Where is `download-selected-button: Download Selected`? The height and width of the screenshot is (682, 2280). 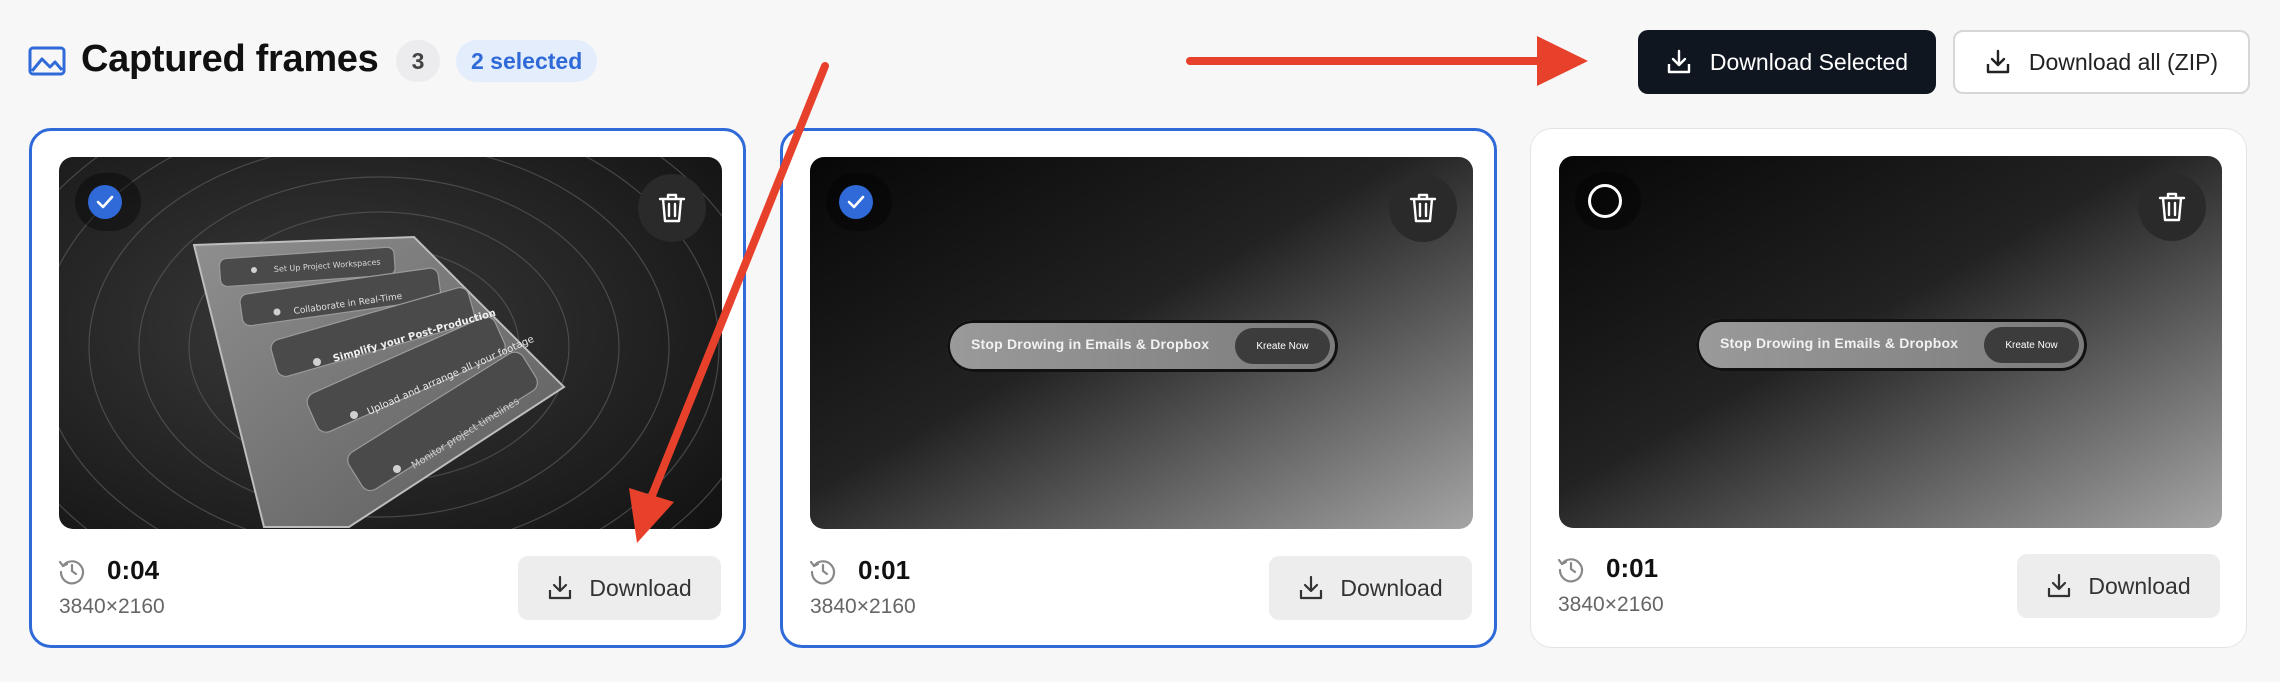 download-selected-button: Download Selected is located at coordinates (1787, 62).